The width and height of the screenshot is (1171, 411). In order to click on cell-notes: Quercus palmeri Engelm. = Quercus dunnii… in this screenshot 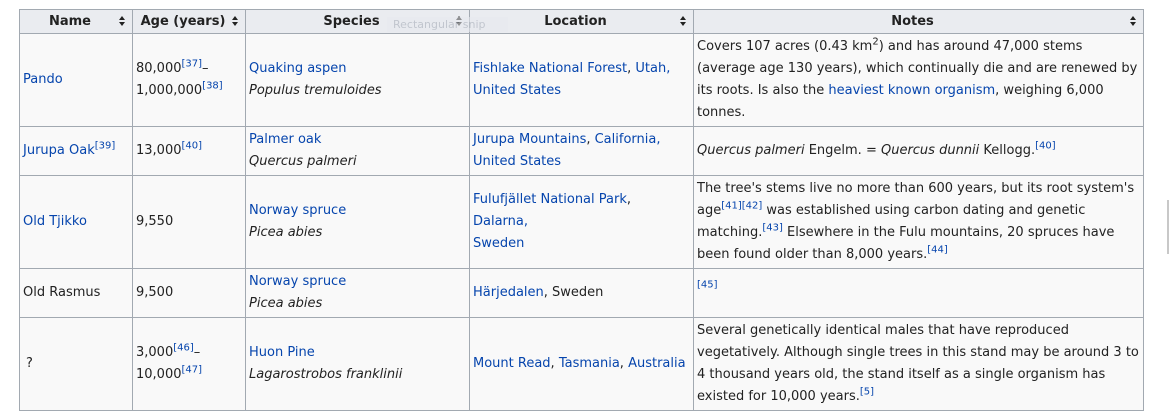, I will do `click(918, 151)`.